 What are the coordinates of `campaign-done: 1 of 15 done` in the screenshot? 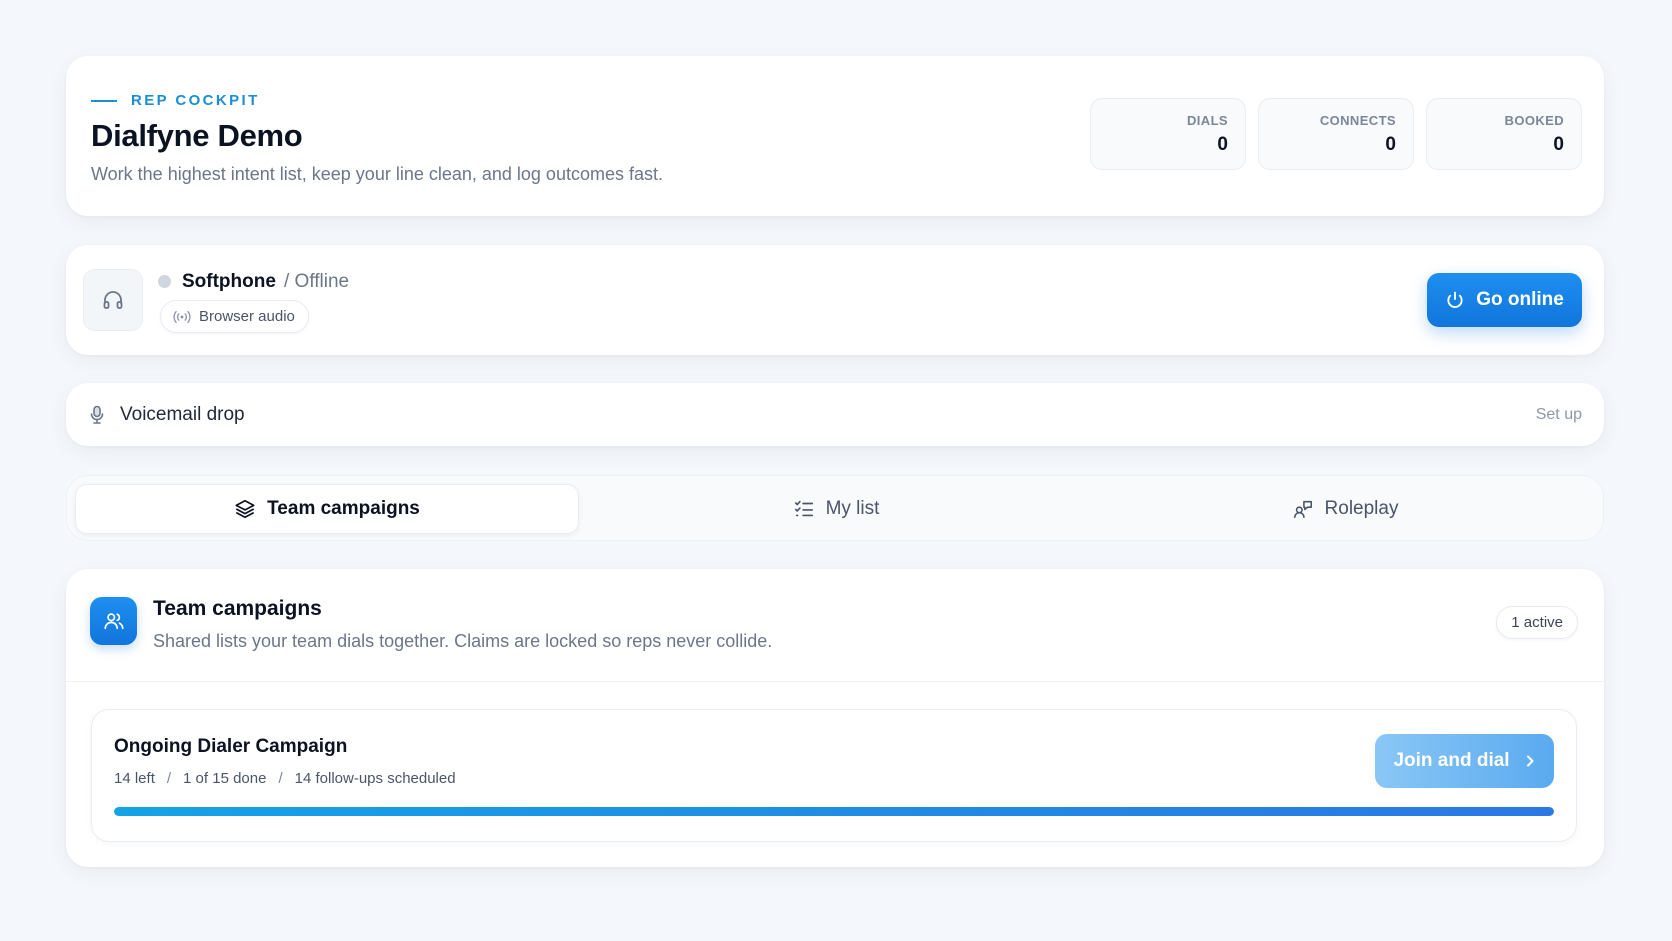 It's located at (225, 778).